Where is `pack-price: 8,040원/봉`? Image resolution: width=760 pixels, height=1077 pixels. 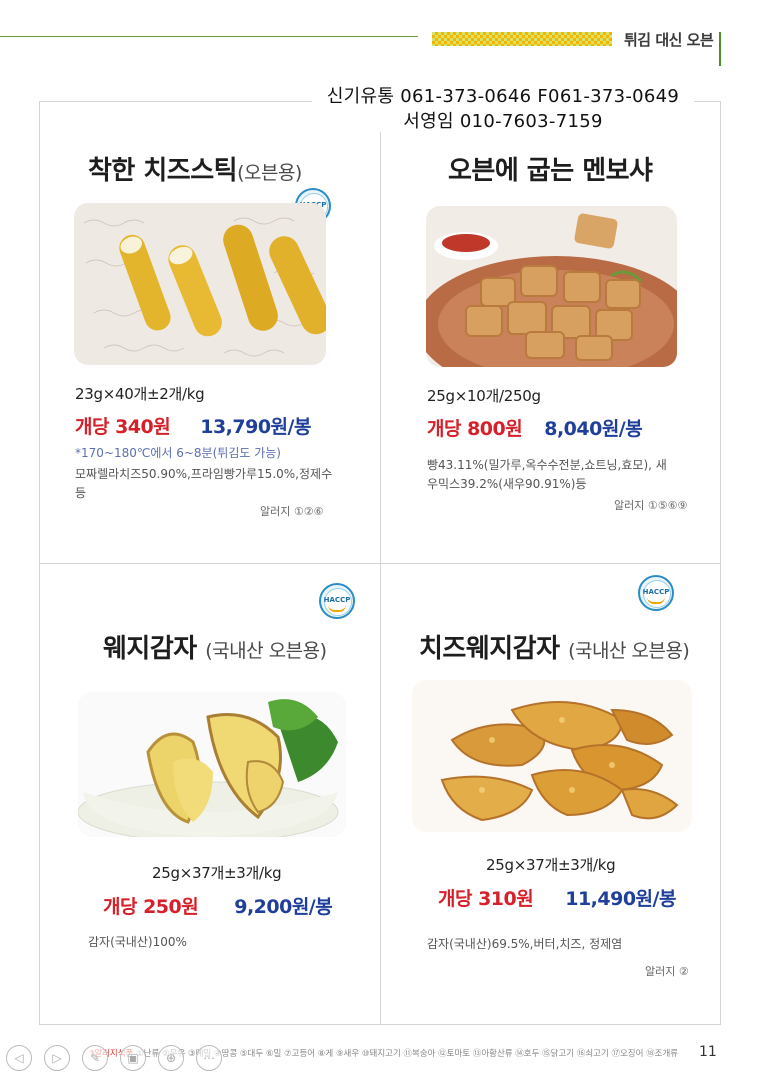
pack-price: 8,040원/봉 is located at coordinates (593, 429).